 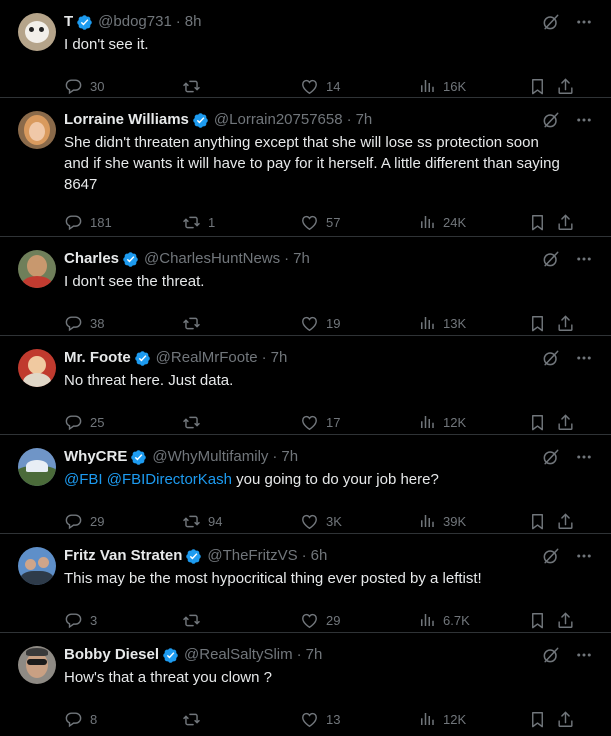 I want to click on author-name: Bobby Diesel, so click(x=111, y=655).